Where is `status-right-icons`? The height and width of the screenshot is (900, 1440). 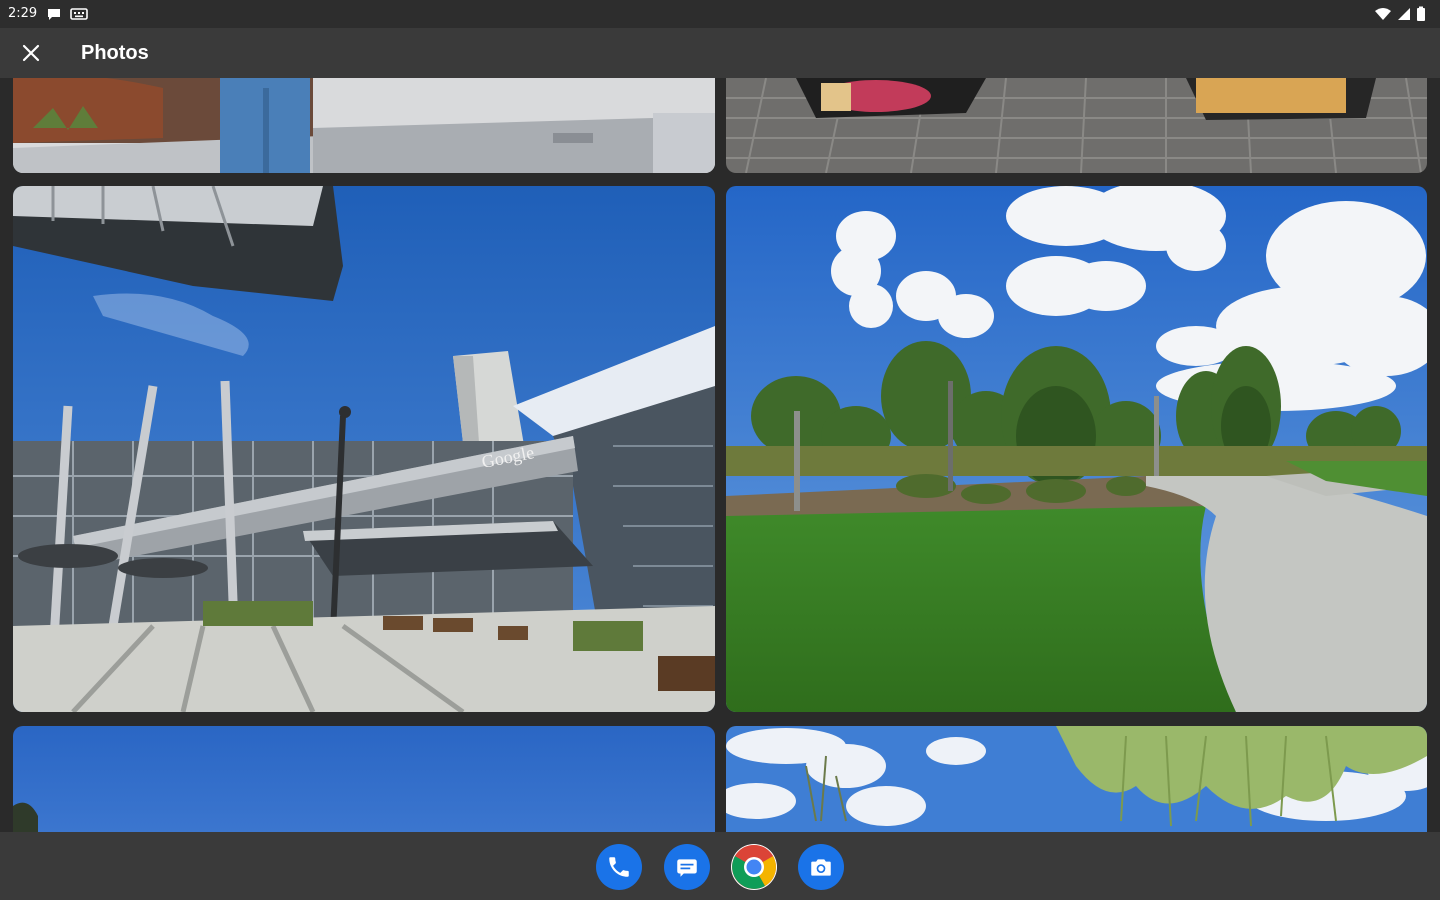
status-right-icons is located at coordinates (1400, 14).